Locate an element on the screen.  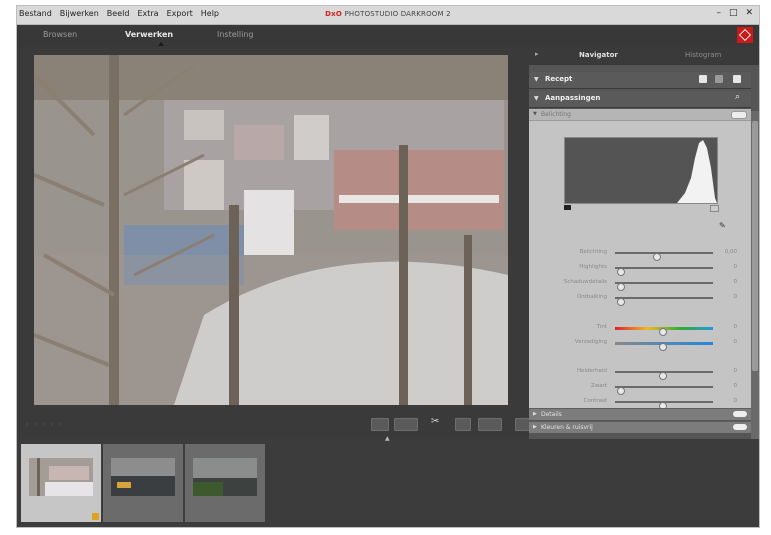
adjustments-title: Aanpassingen is located at coordinates (573, 98).